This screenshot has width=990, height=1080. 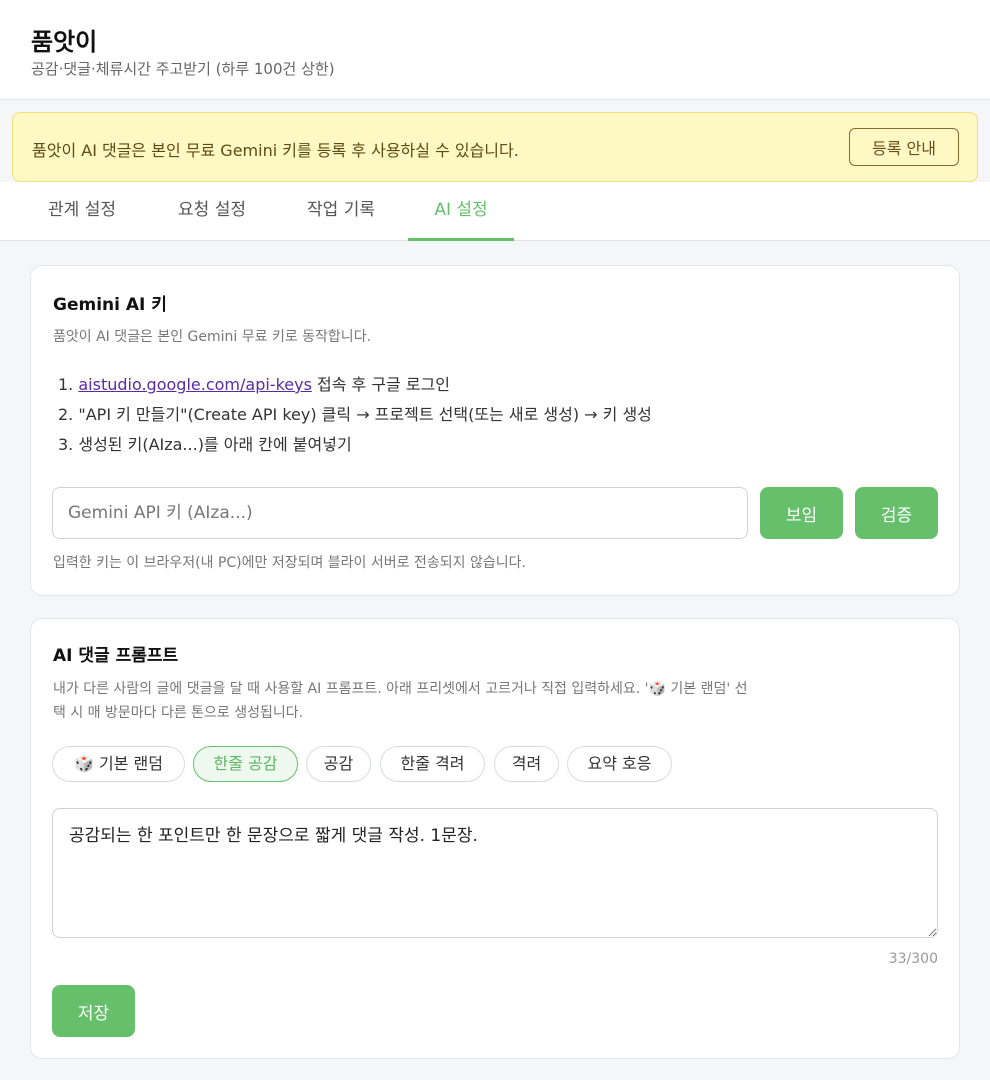 I want to click on show-key-button: 보임, so click(x=801, y=513).